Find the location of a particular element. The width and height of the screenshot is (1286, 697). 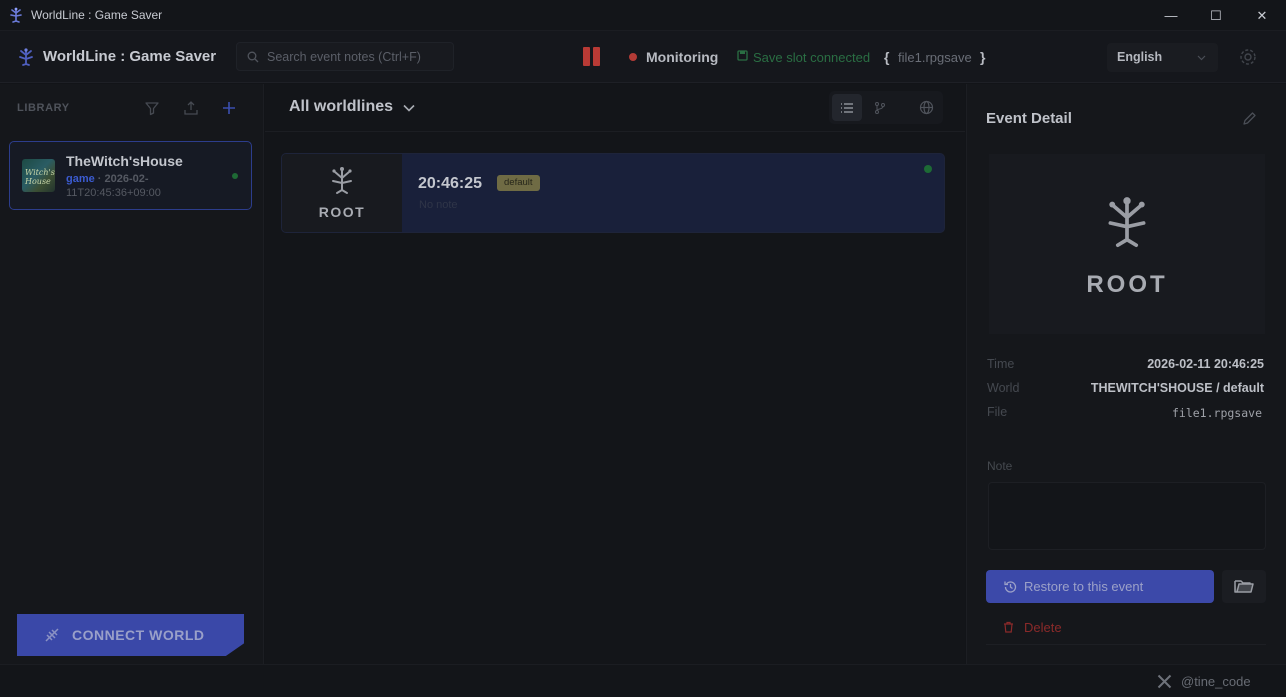

list-view-icon is located at coordinates (847, 107).